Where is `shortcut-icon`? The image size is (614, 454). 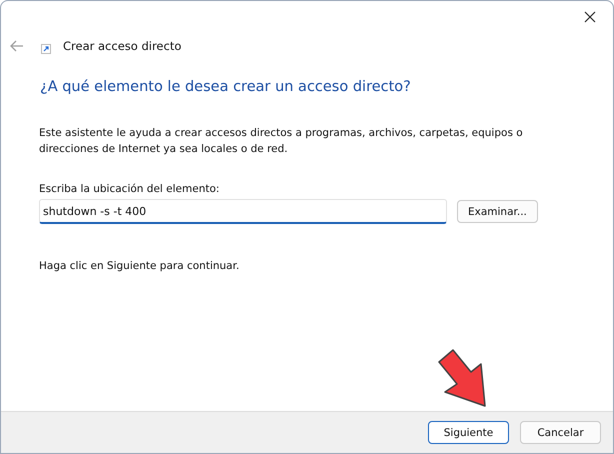
shortcut-icon is located at coordinates (46, 49).